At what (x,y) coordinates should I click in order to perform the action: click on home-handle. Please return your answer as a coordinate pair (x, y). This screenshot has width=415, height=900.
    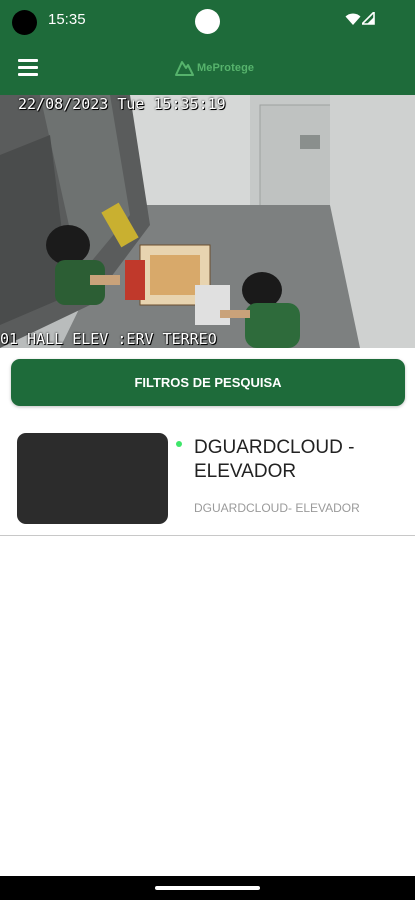
    Looking at the image, I should click on (207, 888).